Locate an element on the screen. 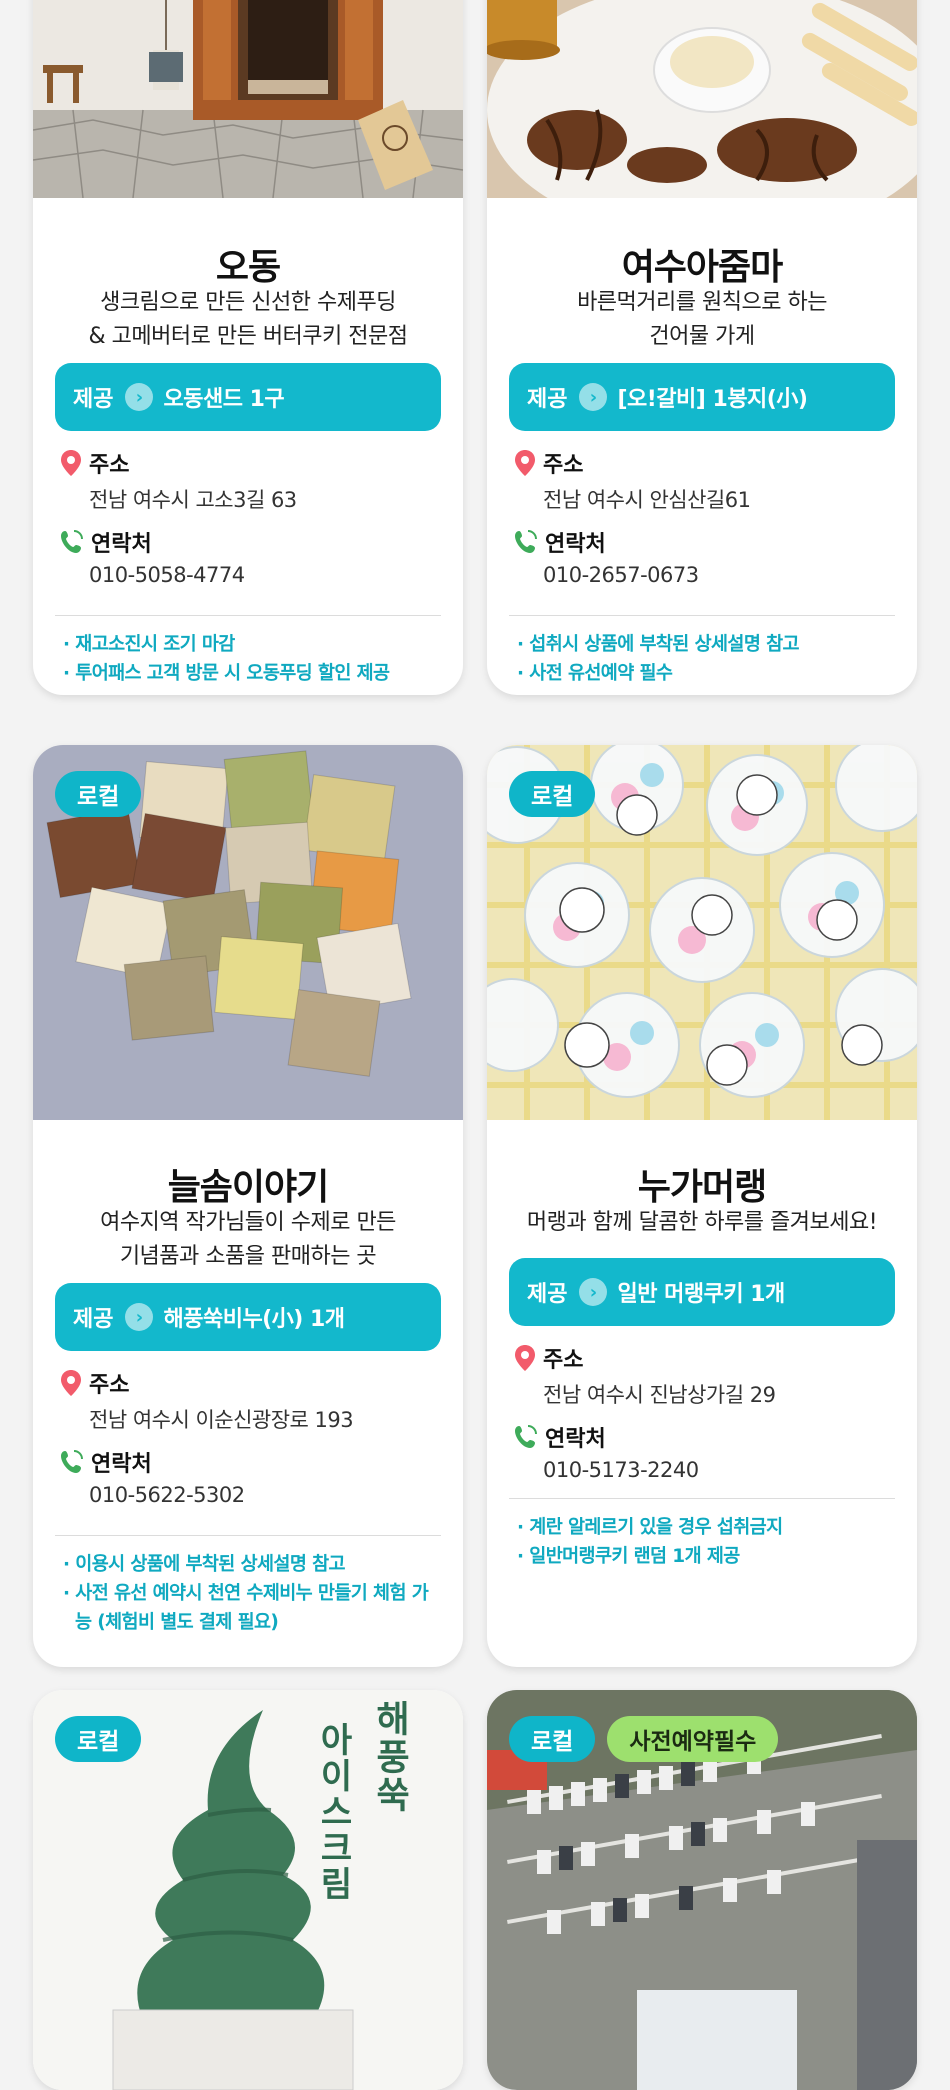 The image size is (950, 2090). note-item: · 일반머랭쿠키 랜덤 1개 제공 is located at coordinates (628, 1556).